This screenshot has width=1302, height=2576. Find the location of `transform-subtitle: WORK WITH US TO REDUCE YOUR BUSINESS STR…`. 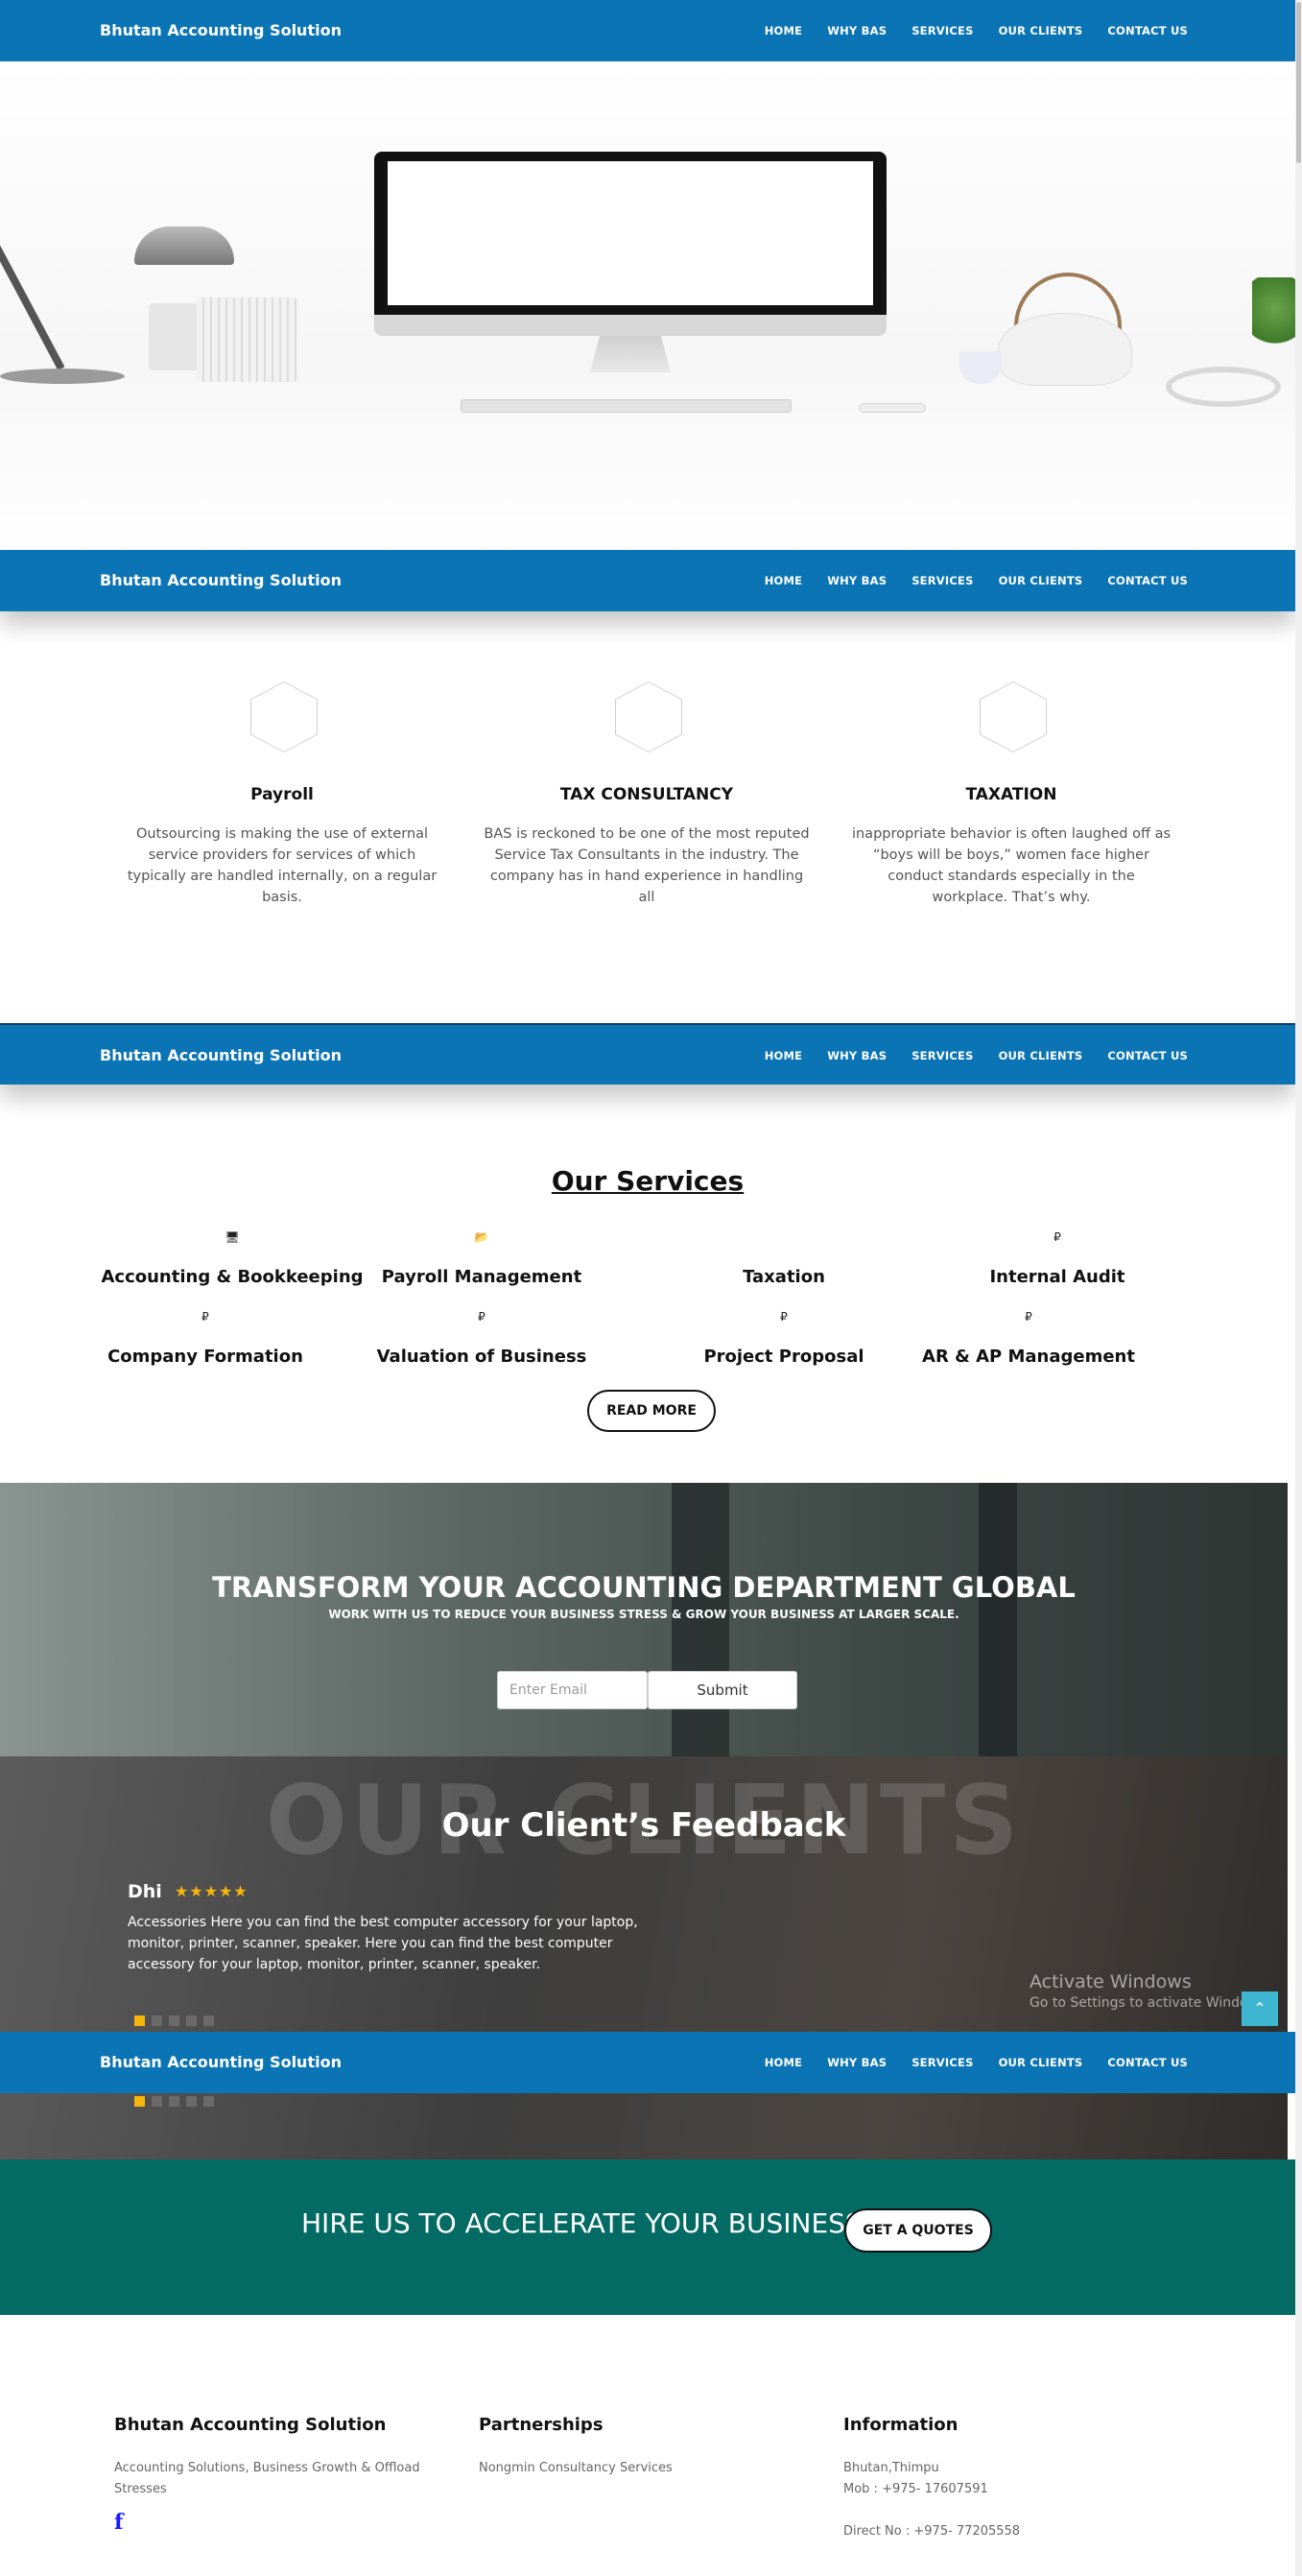

transform-subtitle: WORK WITH US TO REDUCE YOUR BUSINESS STR… is located at coordinates (644, 1614).